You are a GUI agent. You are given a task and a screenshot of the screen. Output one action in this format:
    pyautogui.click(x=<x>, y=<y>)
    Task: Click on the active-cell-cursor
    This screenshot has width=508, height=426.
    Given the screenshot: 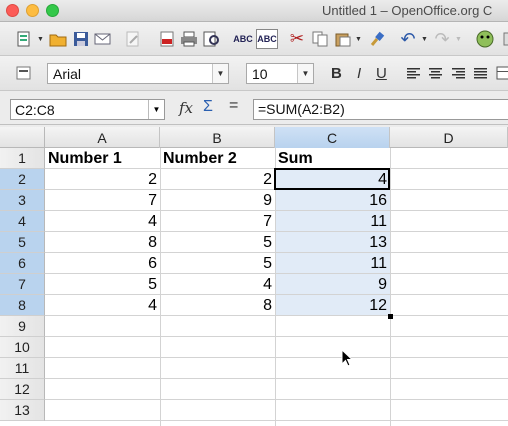 What is the action you would take?
    pyautogui.click(x=332, y=179)
    